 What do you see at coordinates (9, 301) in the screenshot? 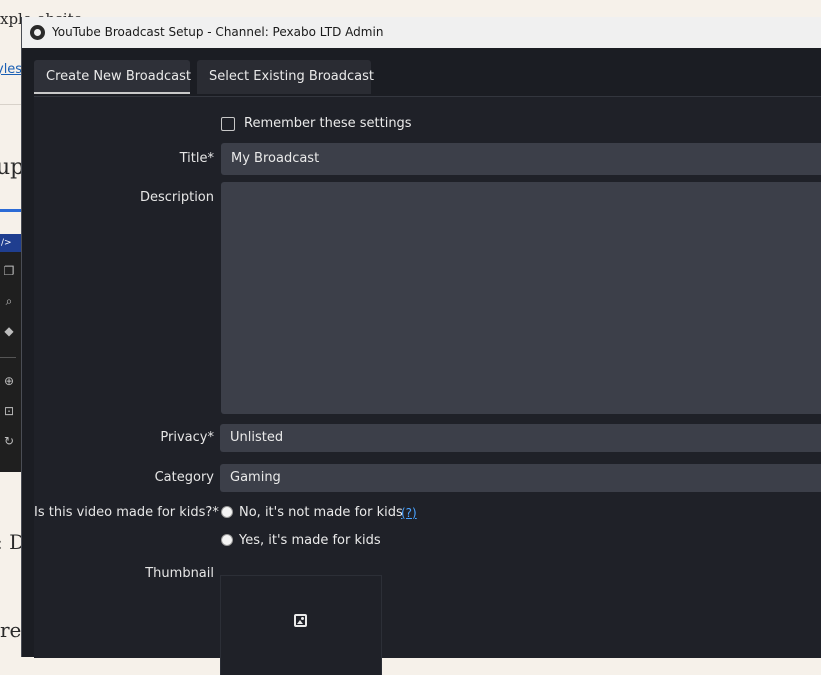
I see `search-icon: ⌕` at bounding box center [9, 301].